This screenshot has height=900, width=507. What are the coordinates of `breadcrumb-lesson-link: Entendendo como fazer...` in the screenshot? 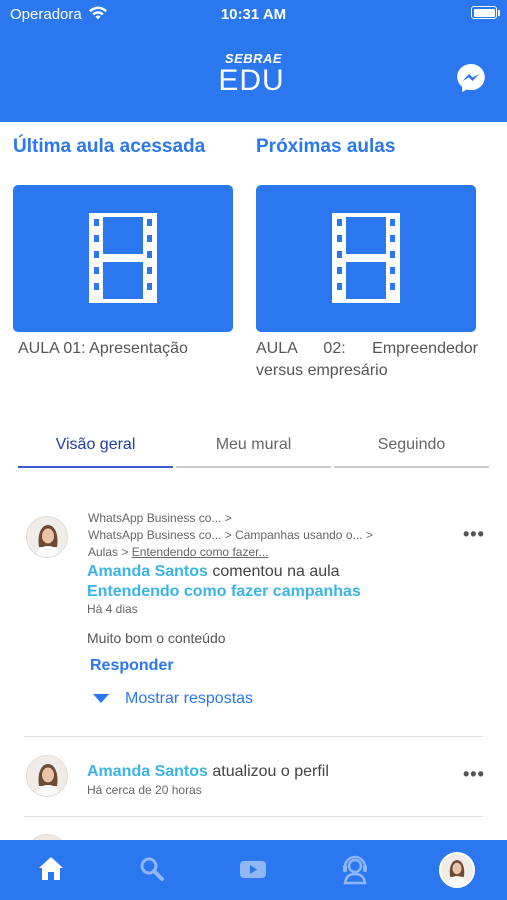 It's located at (200, 552).